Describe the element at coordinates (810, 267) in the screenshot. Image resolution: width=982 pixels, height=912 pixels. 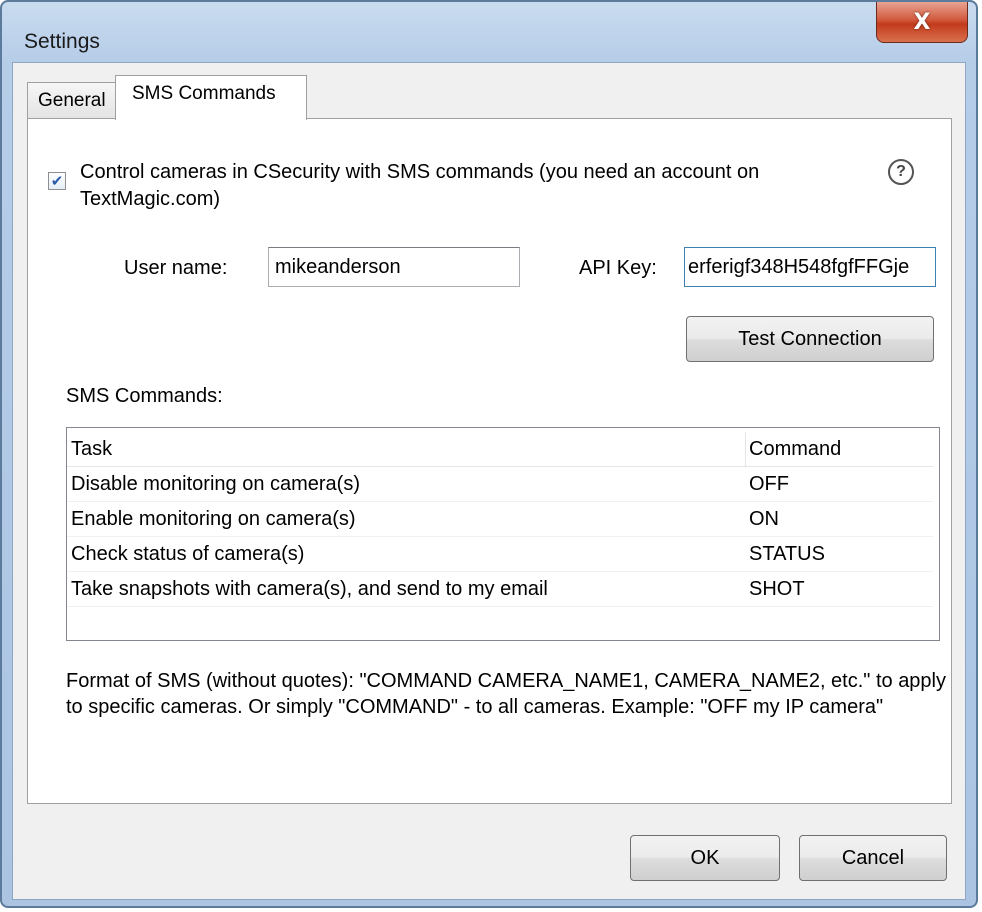
I see `api-key-field: erferigf348H548fgfFFGje` at that location.